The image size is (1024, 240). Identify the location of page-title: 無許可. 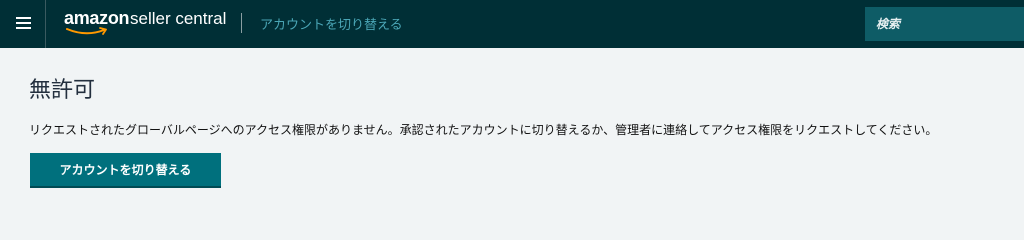
(62, 90).